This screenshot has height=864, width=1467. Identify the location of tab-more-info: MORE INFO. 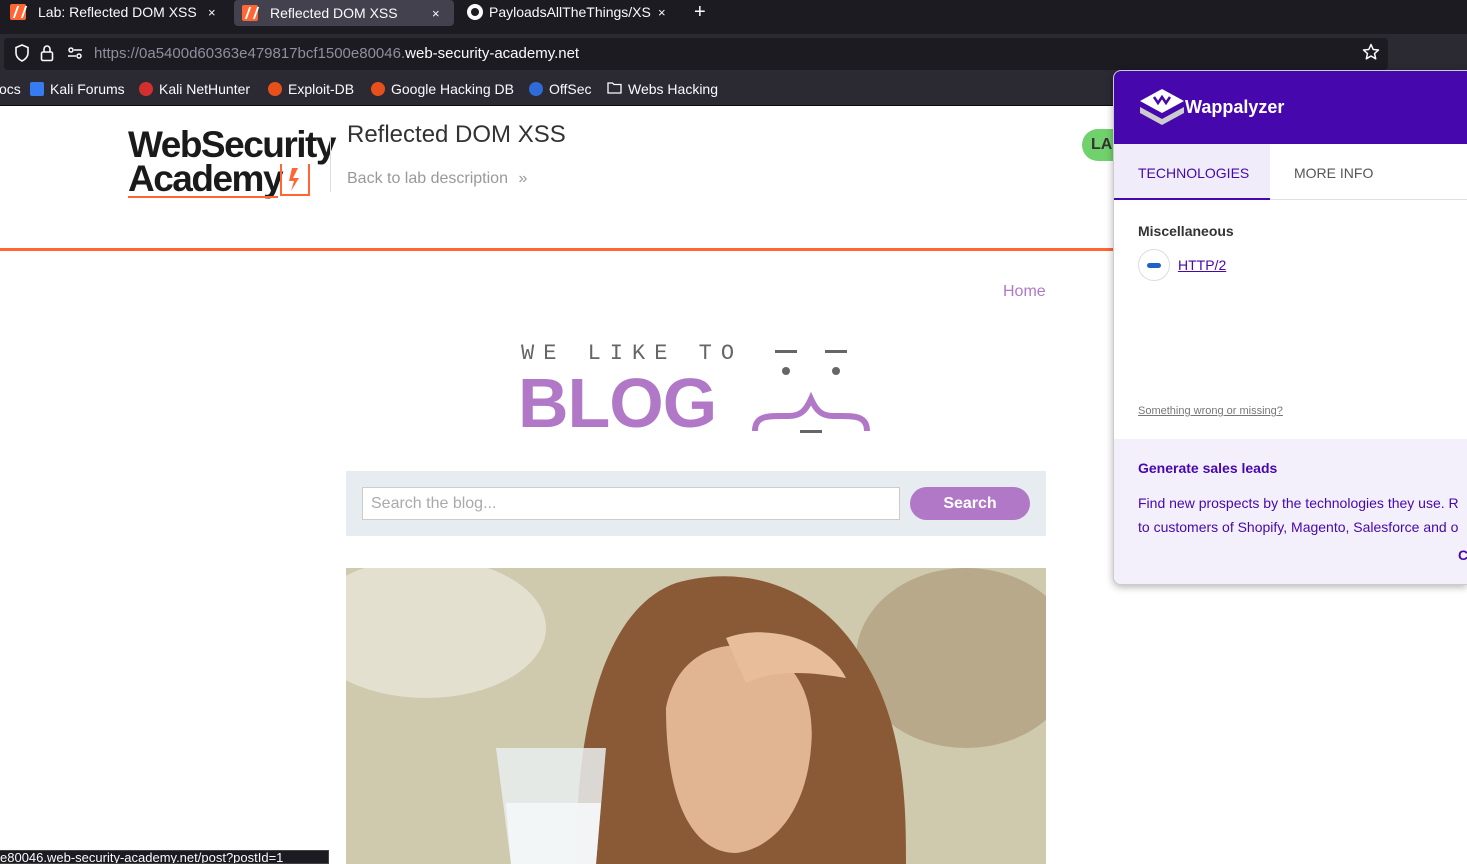
(1333, 172).